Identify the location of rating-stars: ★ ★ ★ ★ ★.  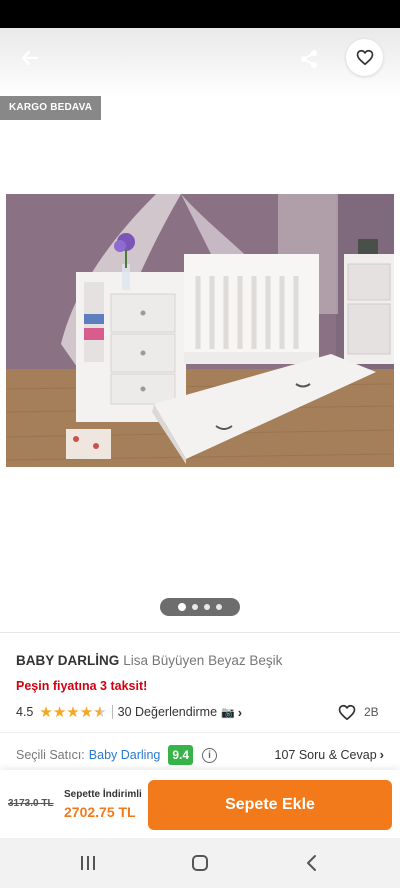
(72, 712).